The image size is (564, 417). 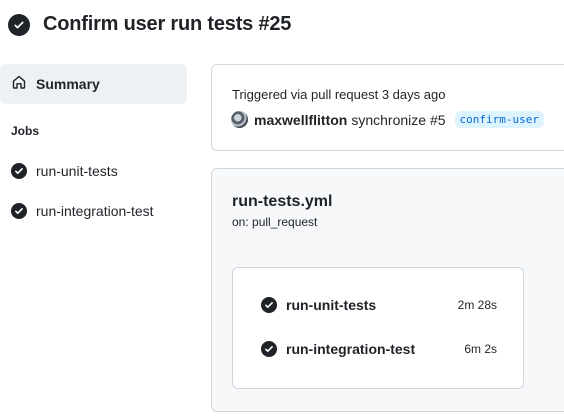 I want to click on sidebar-job-run-unit-tests: run-unit-tests, so click(x=64, y=171).